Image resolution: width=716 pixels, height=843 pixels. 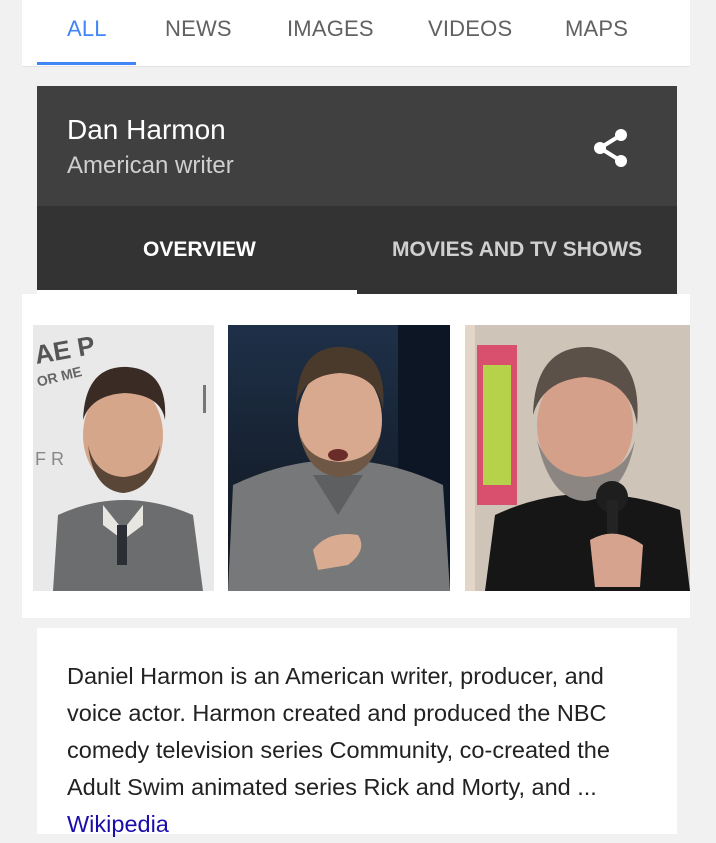 What do you see at coordinates (199, 250) in the screenshot?
I see `tab-overview: OVERVIEW` at bounding box center [199, 250].